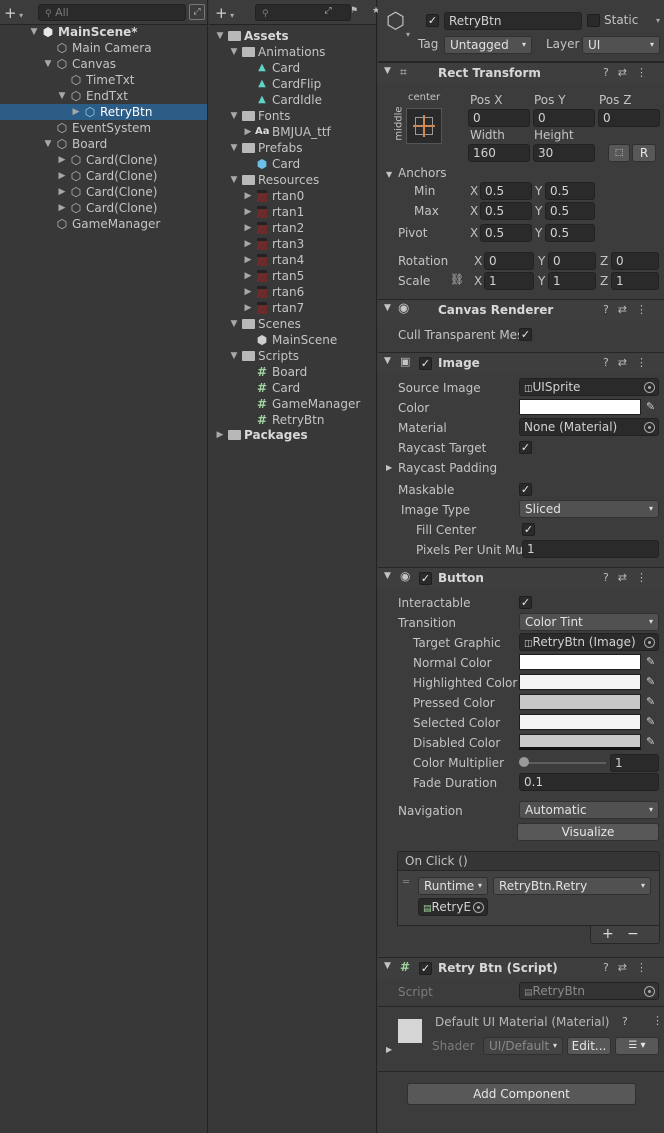 The image size is (664, 1133). What do you see at coordinates (103, 144) in the screenshot?
I see `hierarchy-item: ▼ ⬡ Board` at bounding box center [103, 144].